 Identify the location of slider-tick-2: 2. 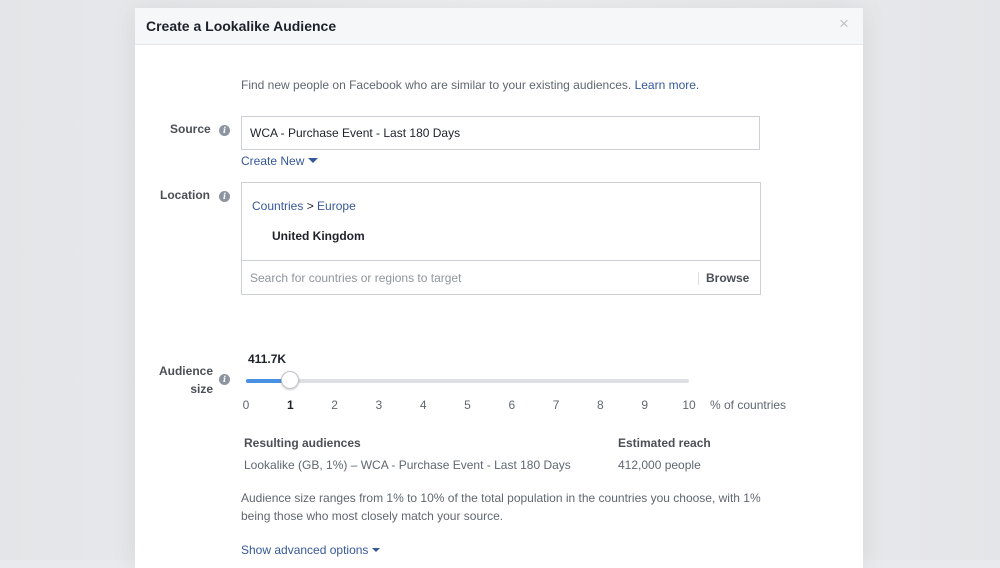
(335, 405).